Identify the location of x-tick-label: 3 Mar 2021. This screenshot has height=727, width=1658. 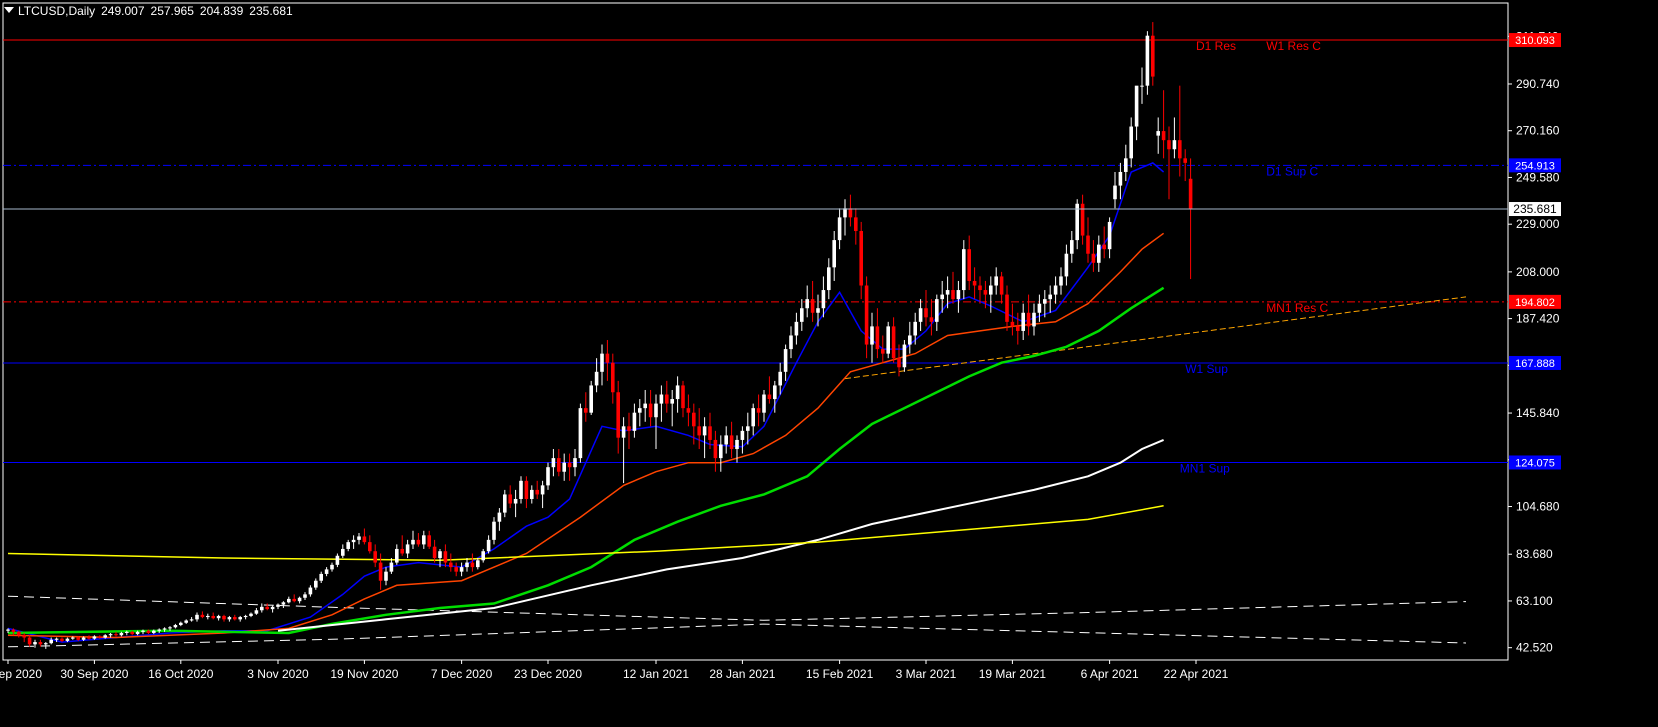
(926, 674).